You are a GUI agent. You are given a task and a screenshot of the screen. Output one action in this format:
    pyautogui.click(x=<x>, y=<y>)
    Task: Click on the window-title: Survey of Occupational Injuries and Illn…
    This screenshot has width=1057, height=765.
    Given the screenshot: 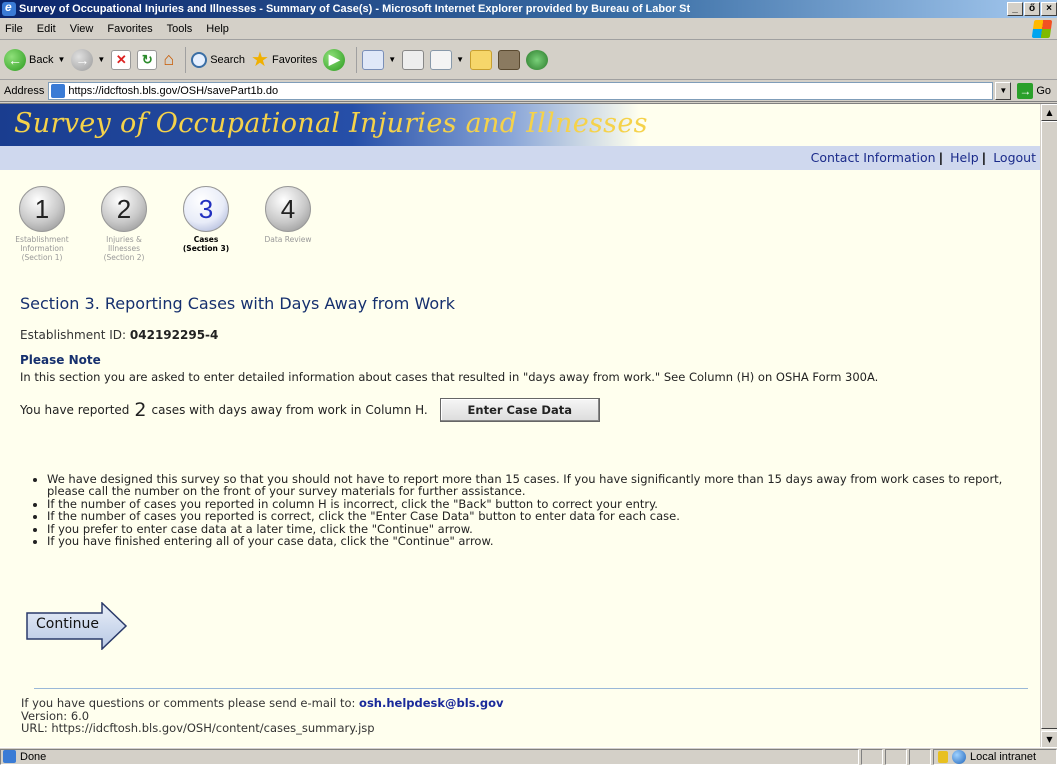 What is the action you would take?
    pyautogui.click(x=355, y=9)
    